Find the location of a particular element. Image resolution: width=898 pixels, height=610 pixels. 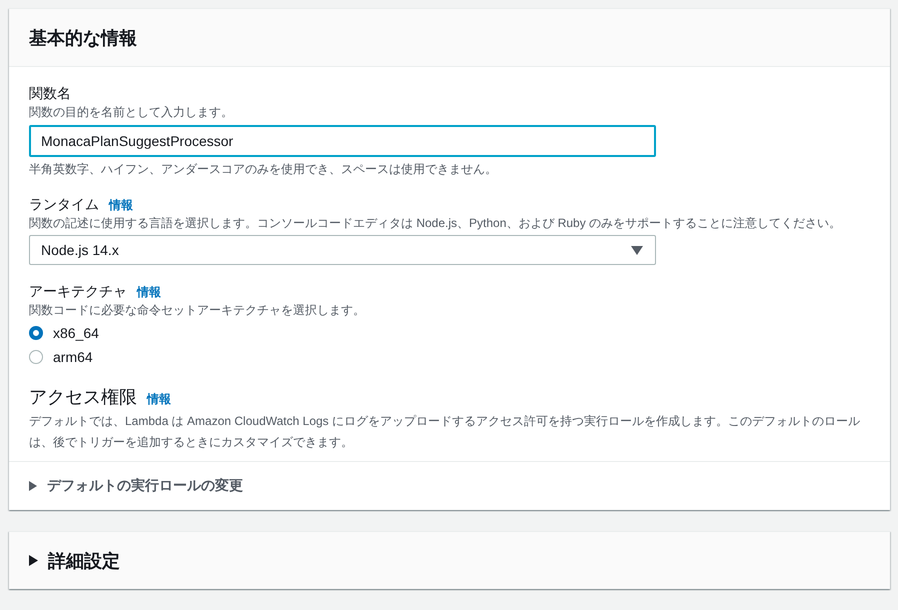

panel-title: 基本的な情報 is located at coordinates (83, 38).